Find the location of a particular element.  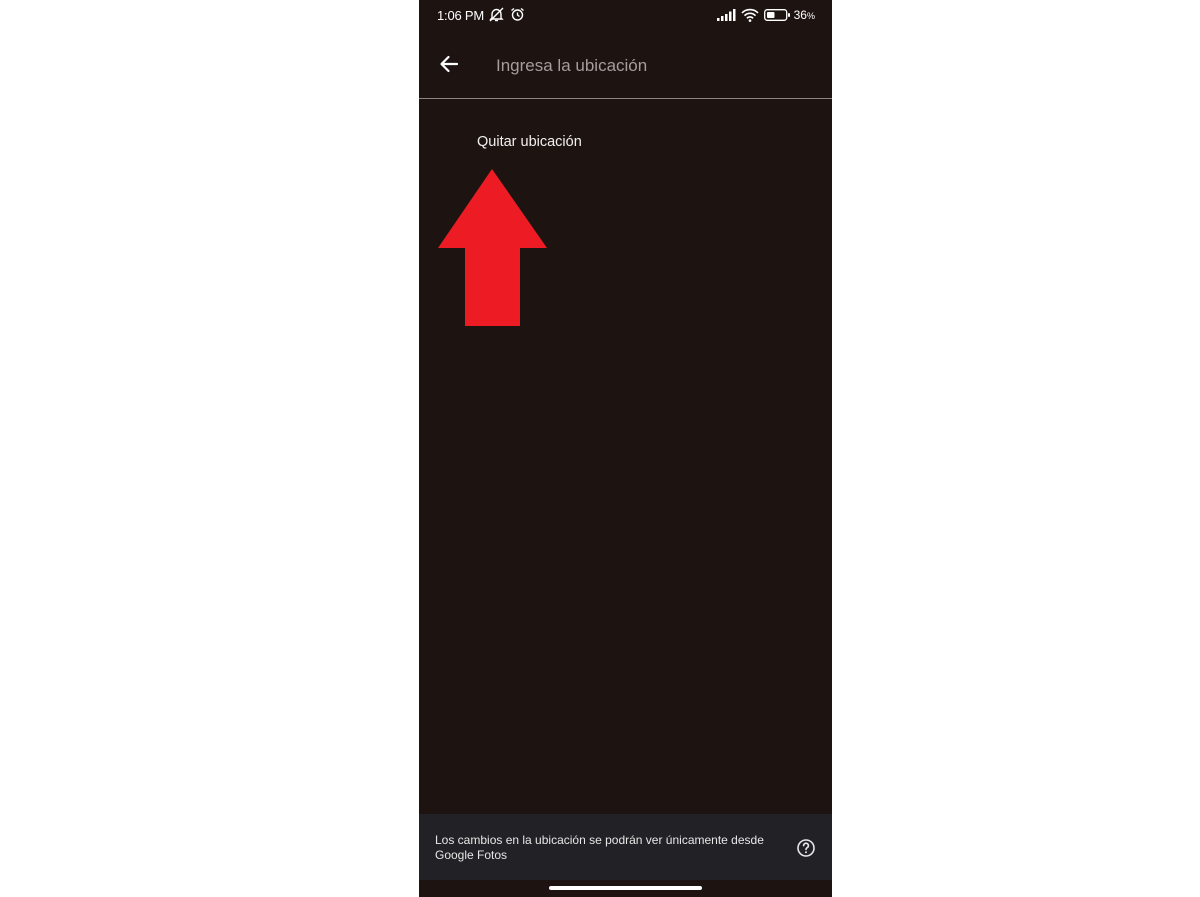

back-button is located at coordinates (449, 64).